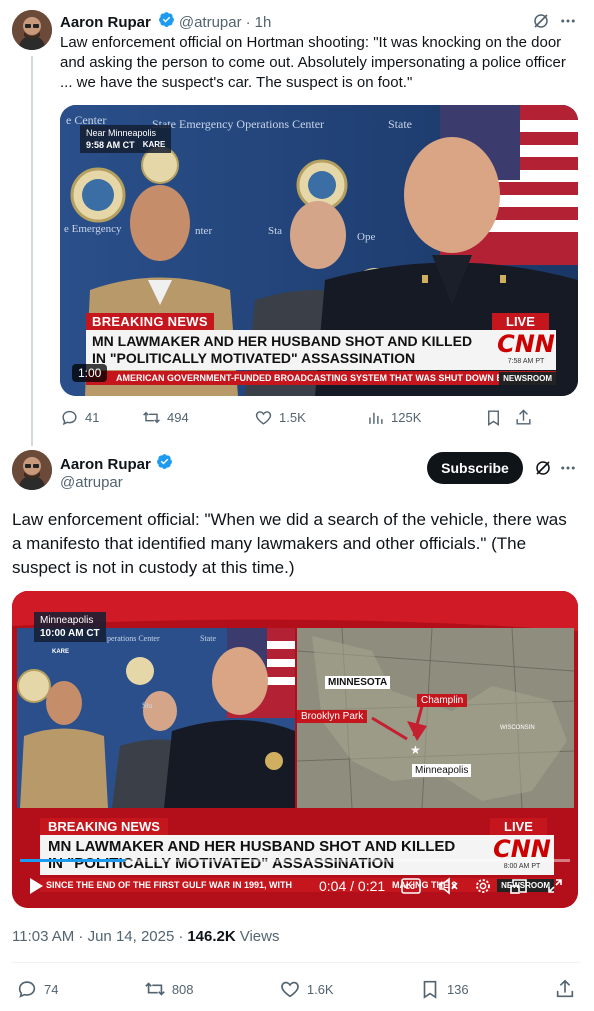 The width and height of the screenshot is (594, 1011). Describe the element at coordinates (442, 700) in the screenshot. I see `map-label-city: Champlin` at that location.